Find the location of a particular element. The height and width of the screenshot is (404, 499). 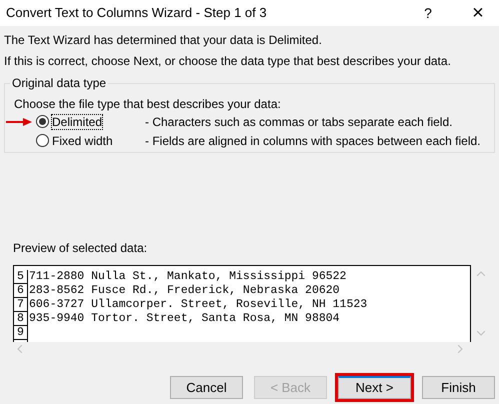

row-number: 6 is located at coordinates (21, 291).